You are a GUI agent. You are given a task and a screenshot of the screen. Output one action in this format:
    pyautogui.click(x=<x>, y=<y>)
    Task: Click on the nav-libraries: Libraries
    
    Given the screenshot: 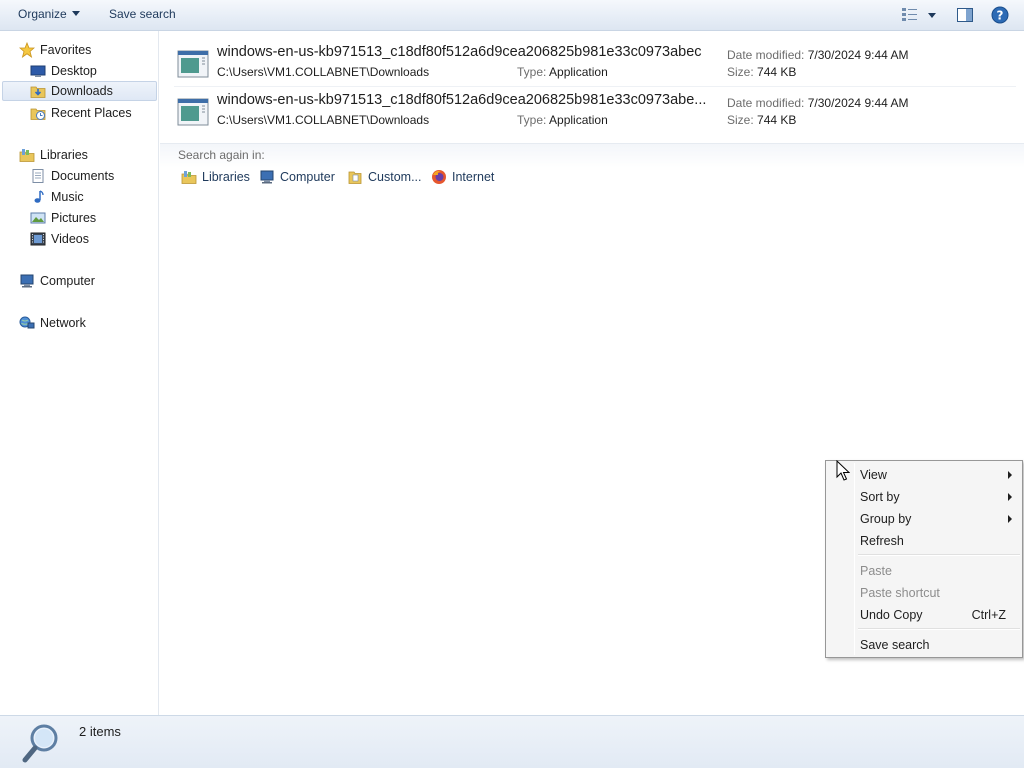 What is the action you would take?
    pyautogui.click(x=53, y=155)
    